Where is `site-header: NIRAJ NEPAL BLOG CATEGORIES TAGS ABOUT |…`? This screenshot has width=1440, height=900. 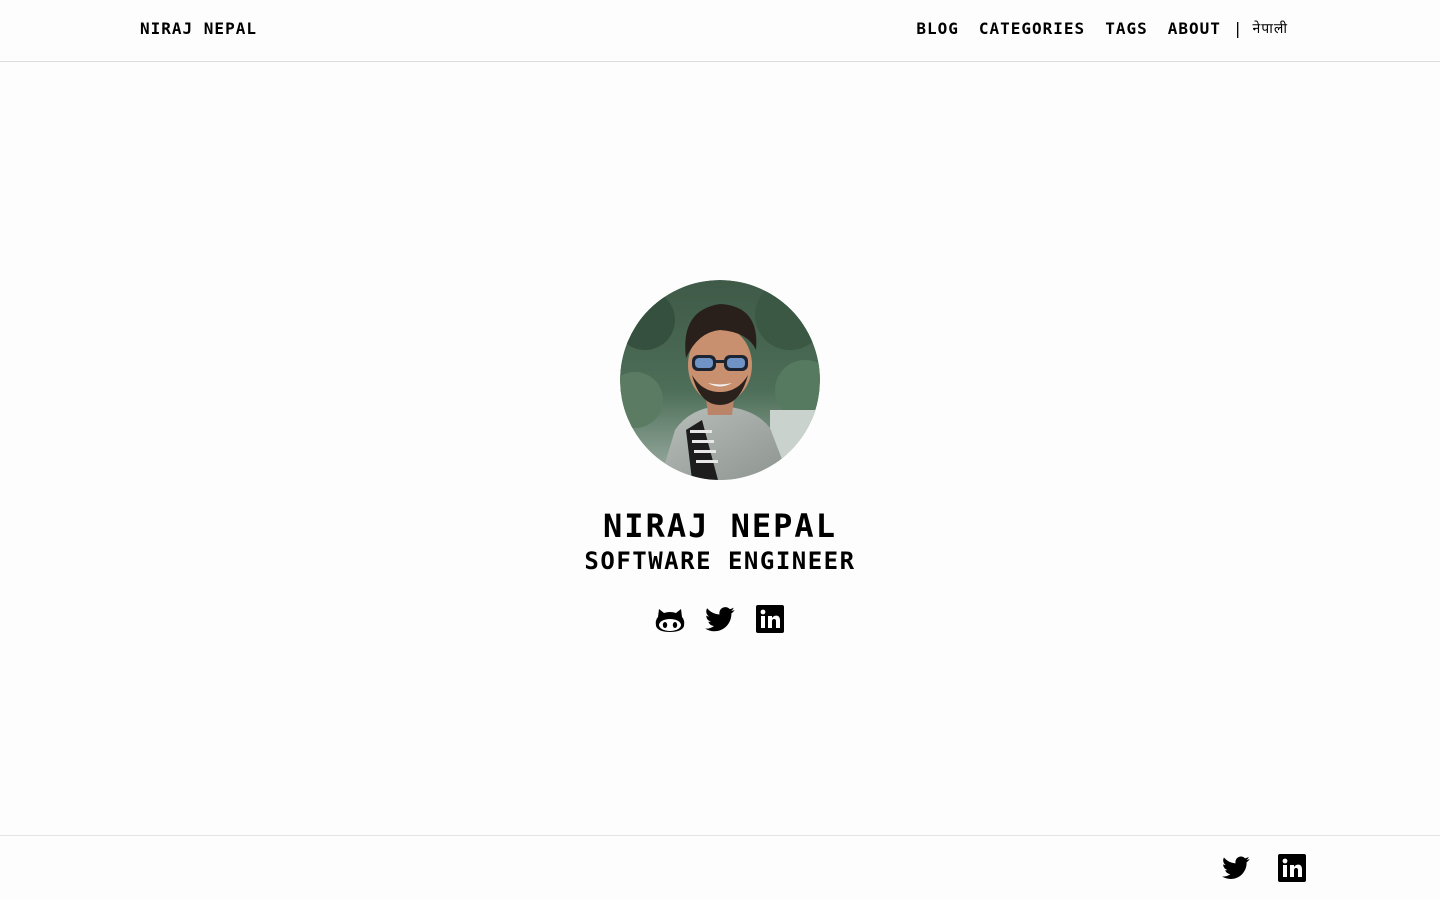 site-header: NIRAJ NEPAL BLOG CATEGORIES TAGS ABOUT |… is located at coordinates (720, 31).